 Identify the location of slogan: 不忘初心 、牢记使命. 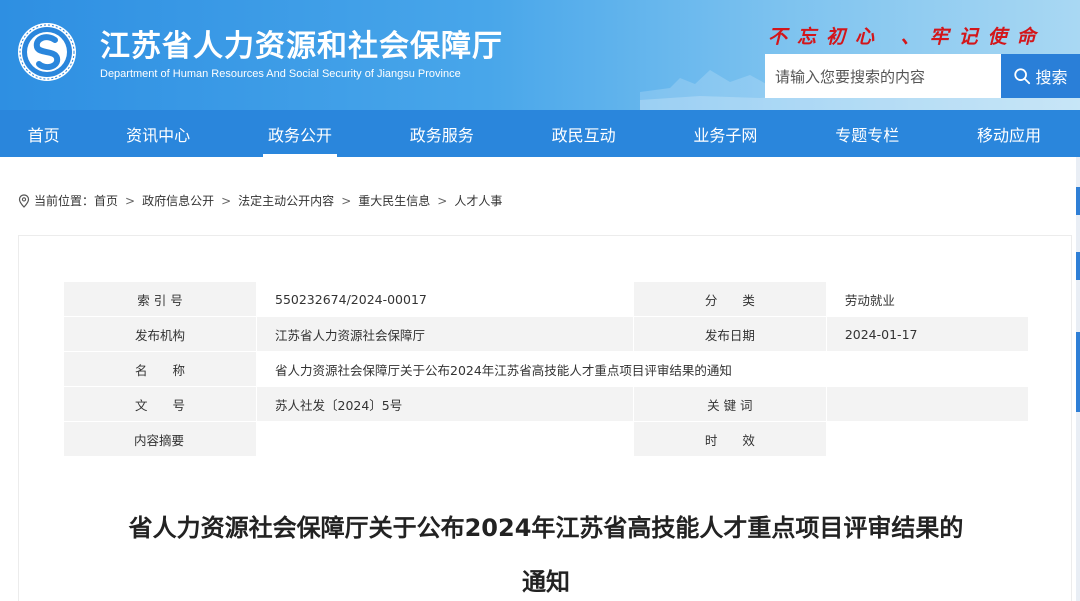
(907, 37).